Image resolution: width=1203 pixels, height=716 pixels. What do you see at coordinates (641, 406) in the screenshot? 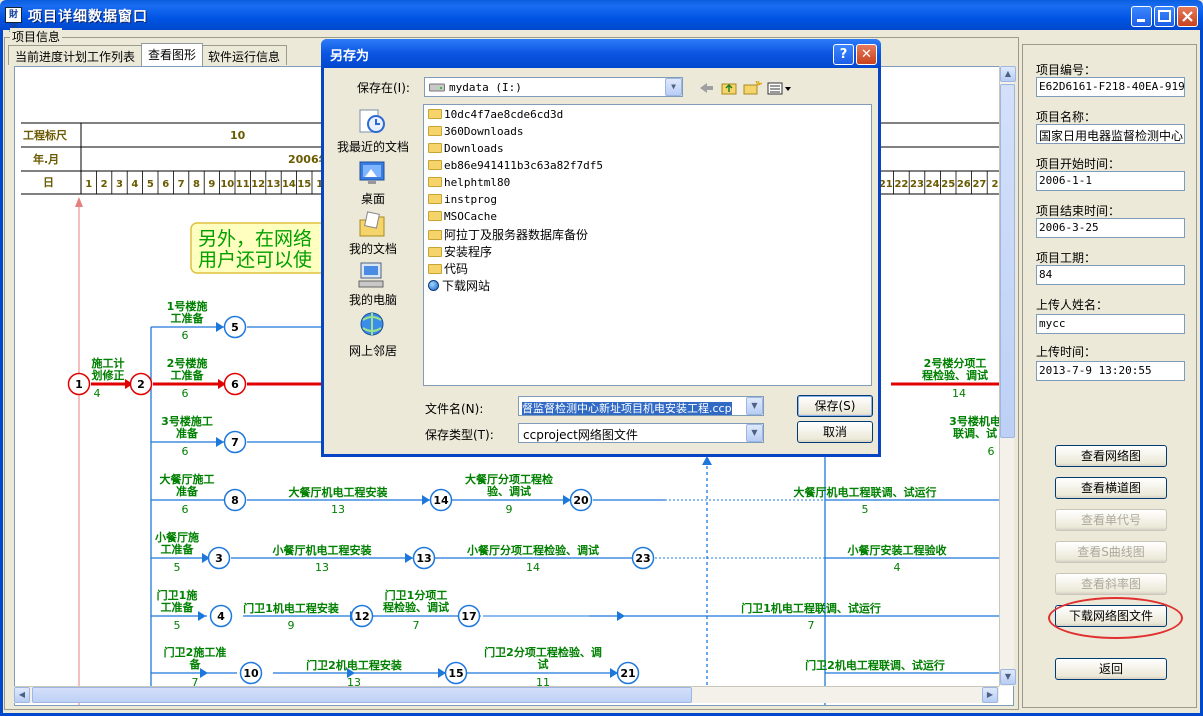
I see `filename-input: 督监督检测中心新址项目机电安装工程.ccp ▼` at bounding box center [641, 406].